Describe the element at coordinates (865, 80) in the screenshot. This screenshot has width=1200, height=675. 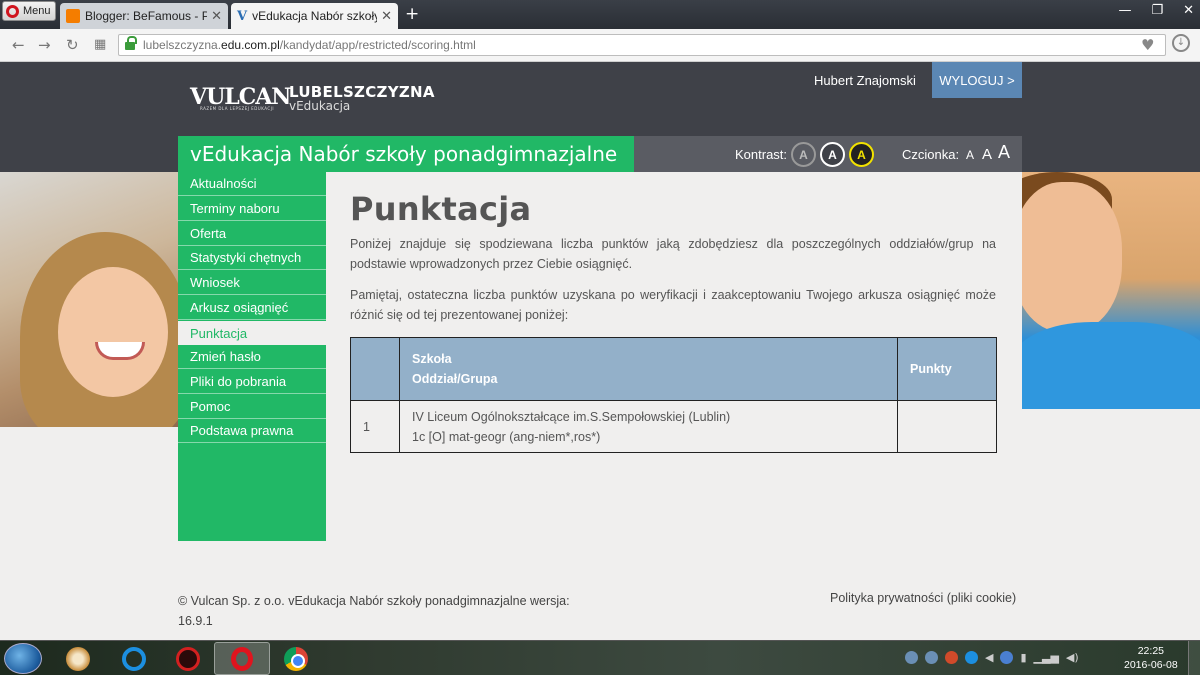
I see `user-name: Hubert Znajomski` at that location.